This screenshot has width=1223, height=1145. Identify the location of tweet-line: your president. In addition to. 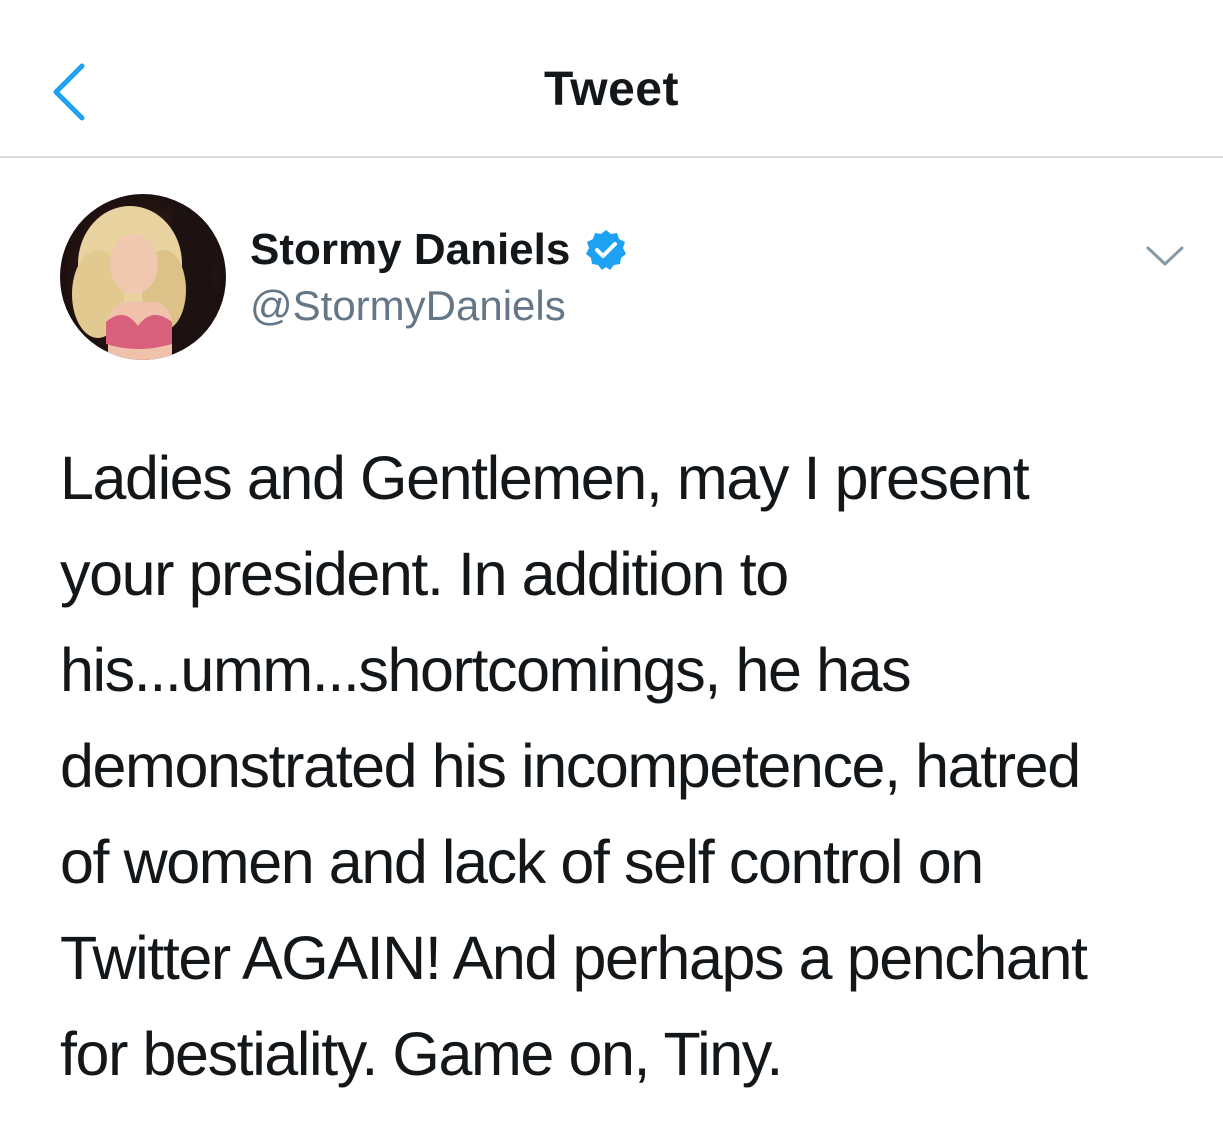
(424, 574).